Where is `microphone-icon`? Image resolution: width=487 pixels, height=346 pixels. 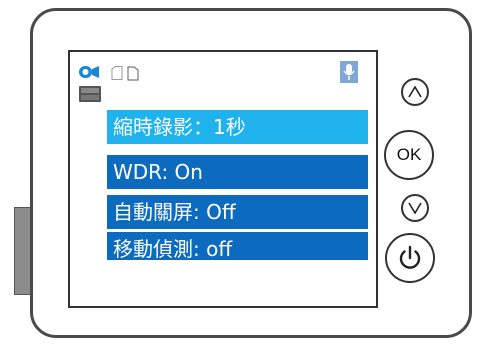
microphone-icon is located at coordinates (349, 72).